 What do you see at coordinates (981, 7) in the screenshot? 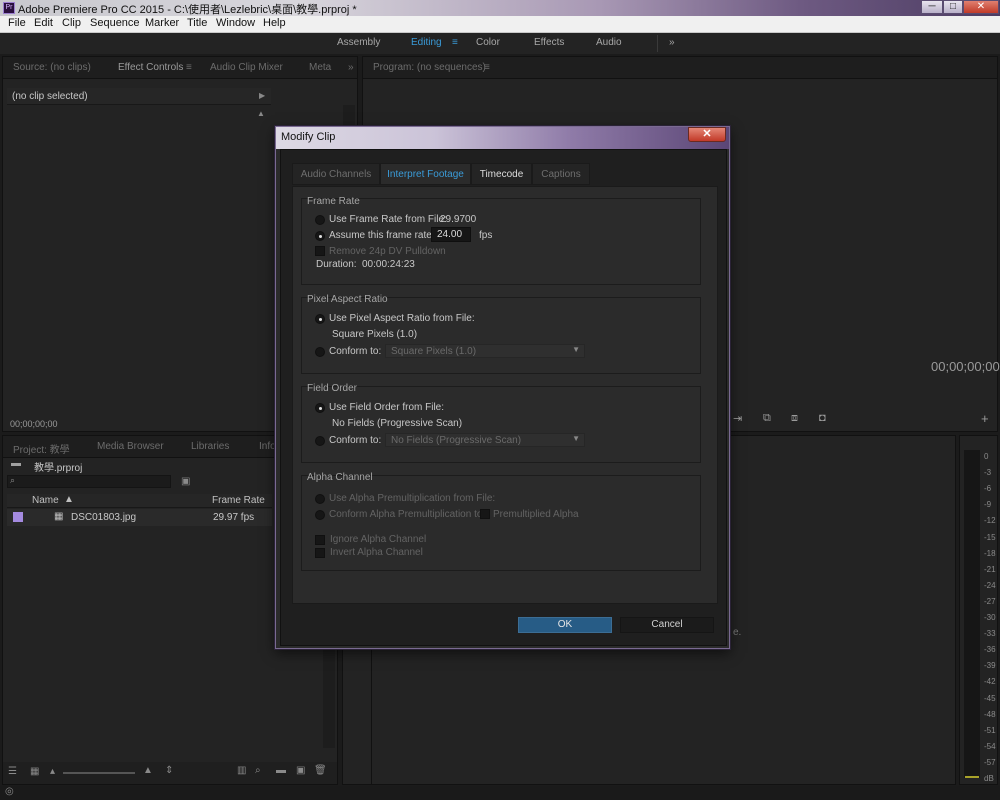
I see `close-window-button: ✕` at bounding box center [981, 7].